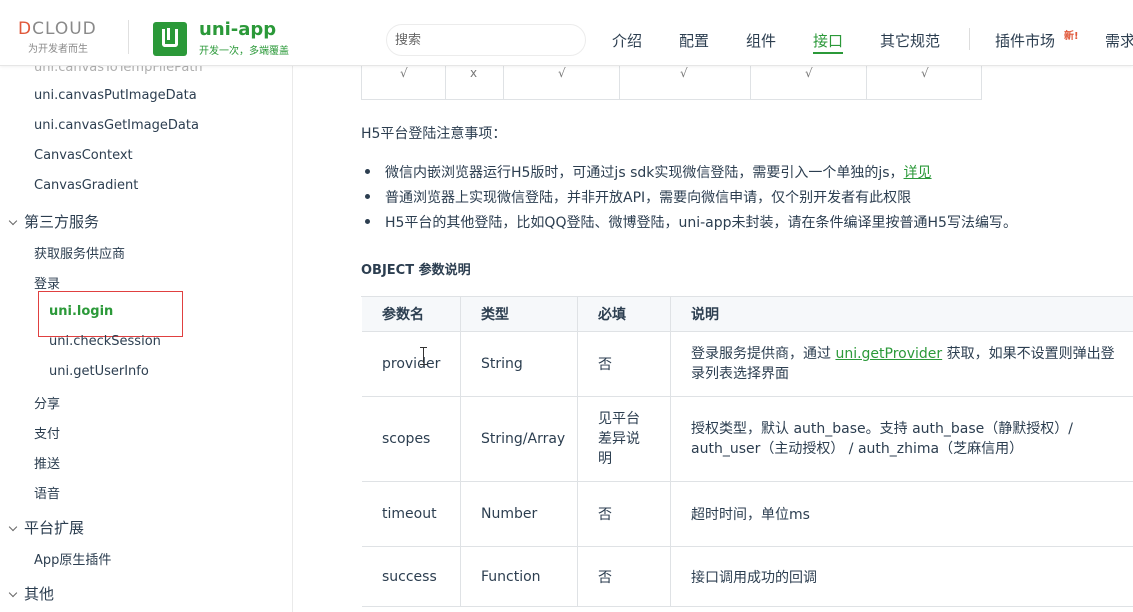 The height and width of the screenshot is (612, 1133). What do you see at coordinates (118, 70) in the screenshot?
I see `sidebar-item-canvas-to-temp: uni.canvasToTempFilePath` at bounding box center [118, 70].